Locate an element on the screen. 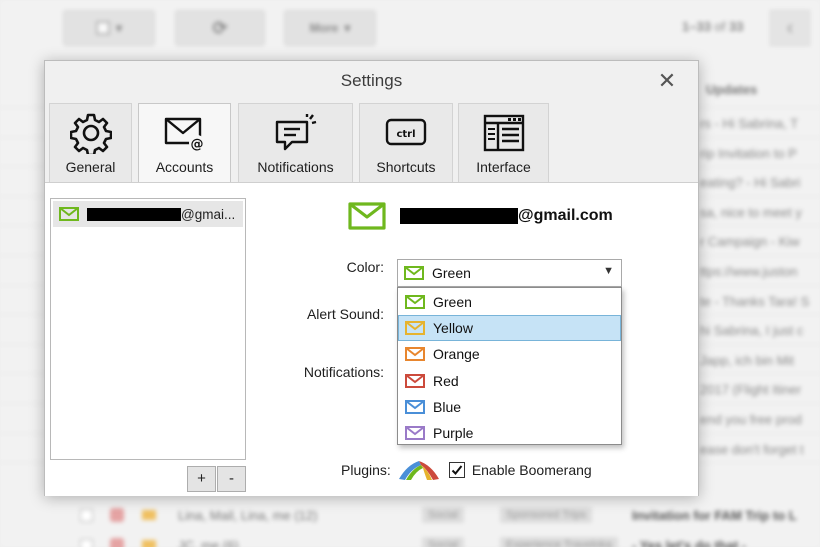 The image size is (820, 547). tab-notifications: Notifications is located at coordinates (295, 143).